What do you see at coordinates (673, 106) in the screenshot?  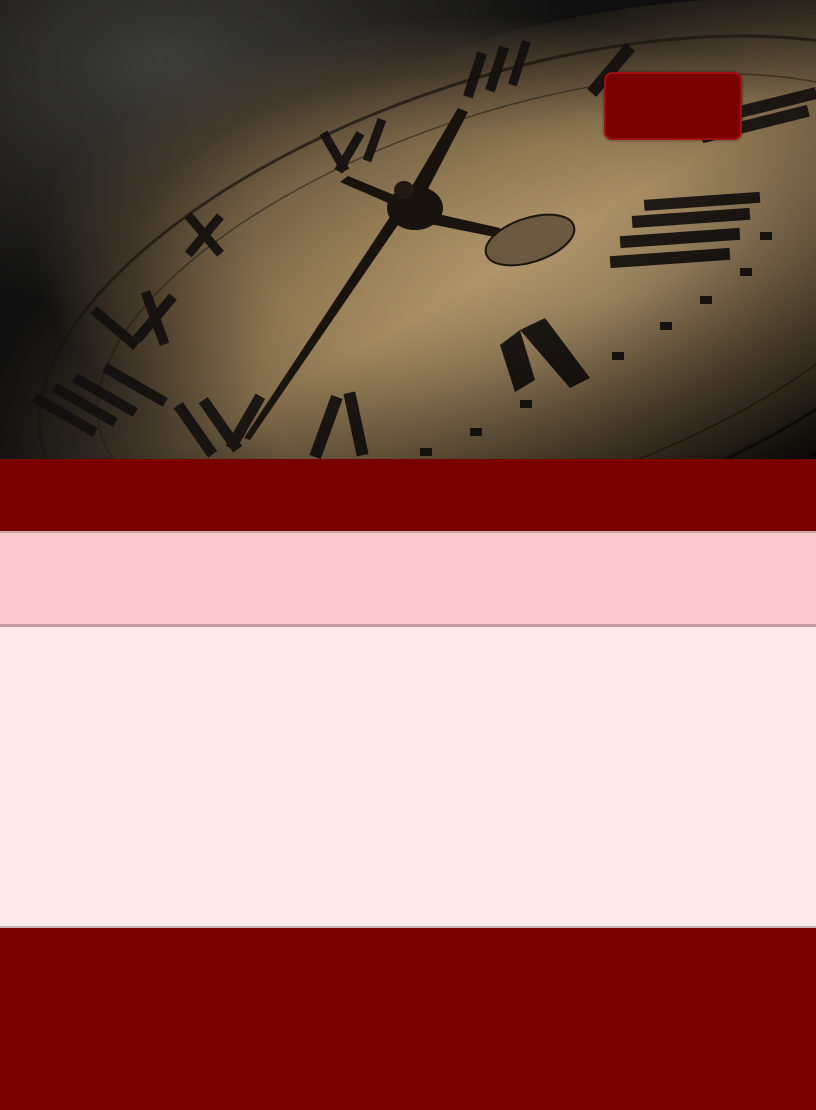 I see `hero-action-button` at bounding box center [673, 106].